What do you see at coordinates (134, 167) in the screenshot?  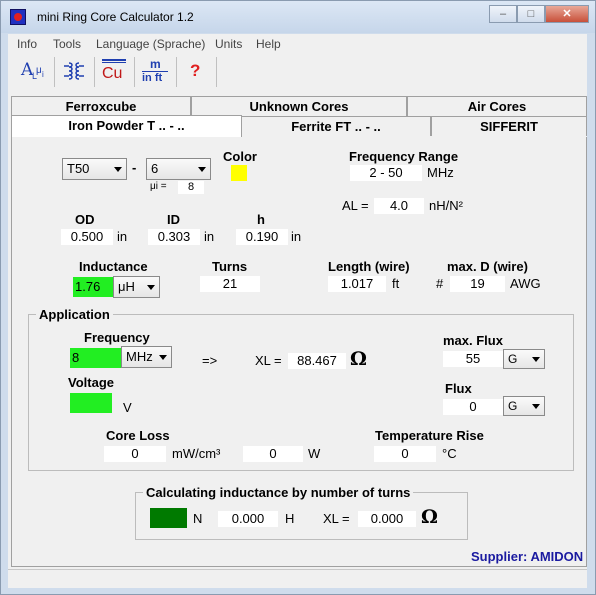 I see `core-dash: -` at bounding box center [134, 167].